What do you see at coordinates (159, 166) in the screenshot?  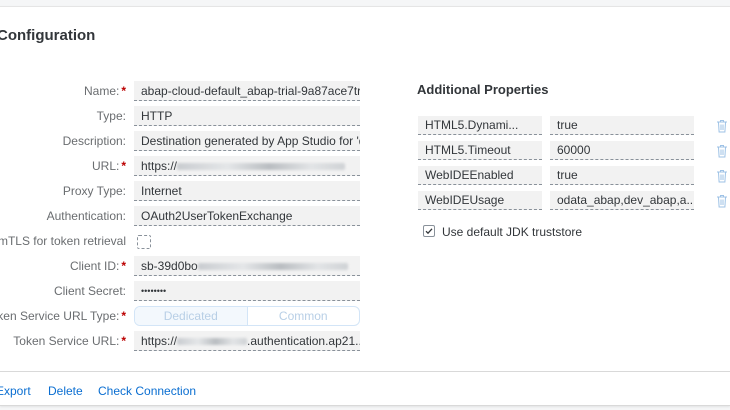 I see `url-value-prefix: https://` at bounding box center [159, 166].